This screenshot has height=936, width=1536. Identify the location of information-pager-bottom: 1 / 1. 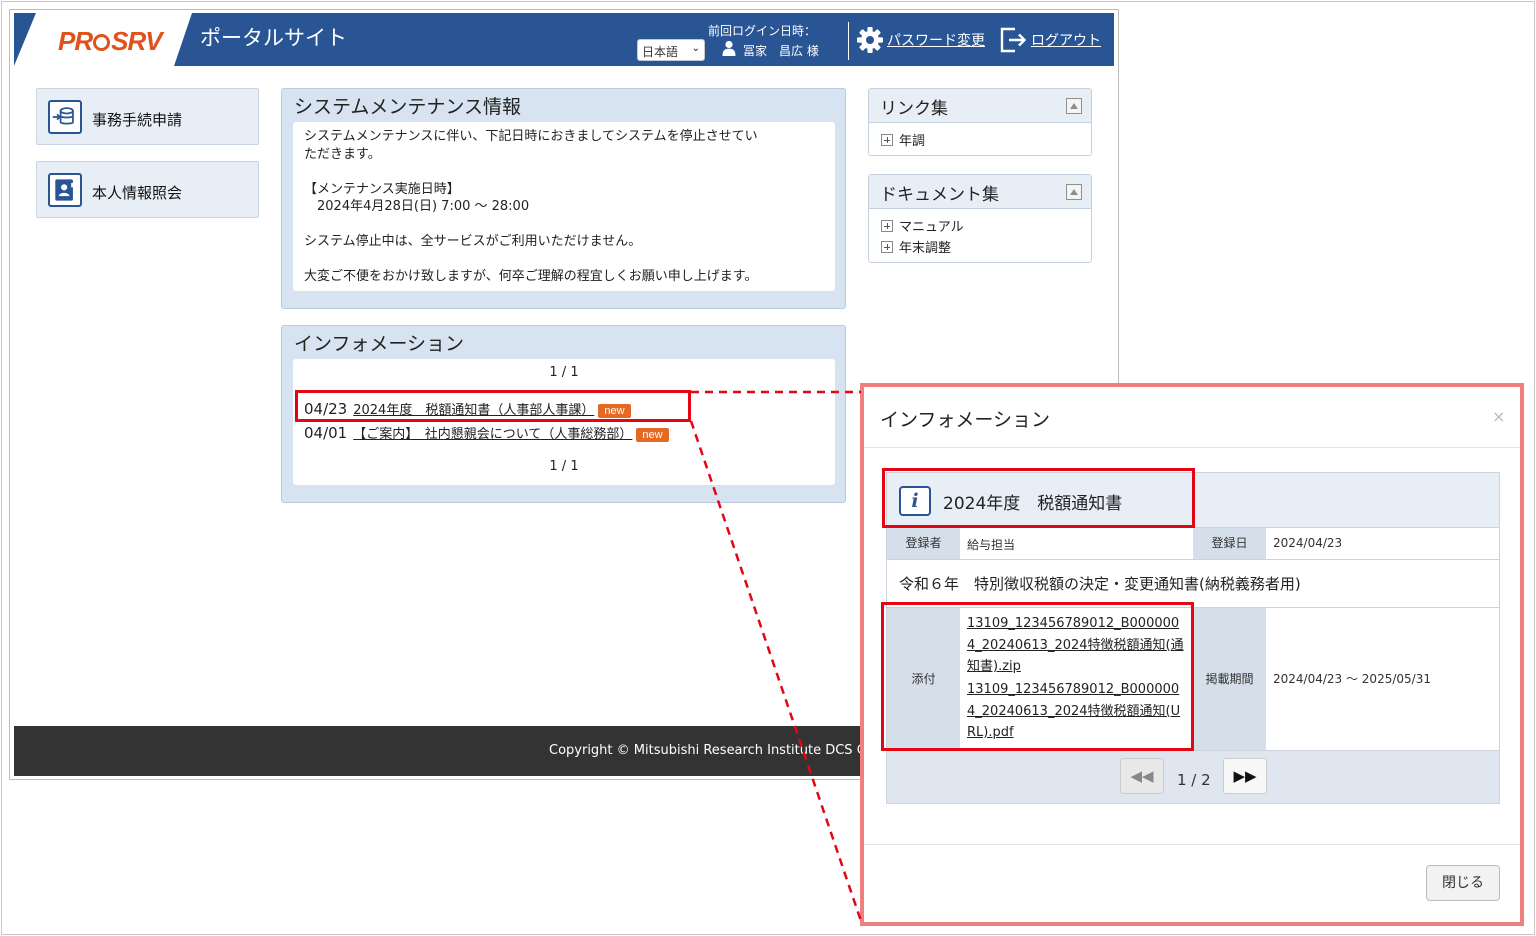
(564, 466).